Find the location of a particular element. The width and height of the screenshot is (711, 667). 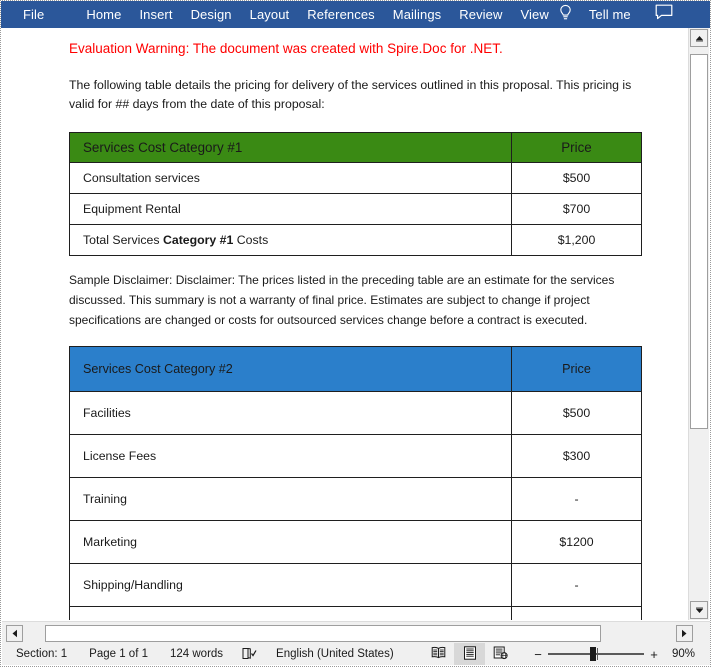

chevron-up-icon is located at coordinates (699, 38).